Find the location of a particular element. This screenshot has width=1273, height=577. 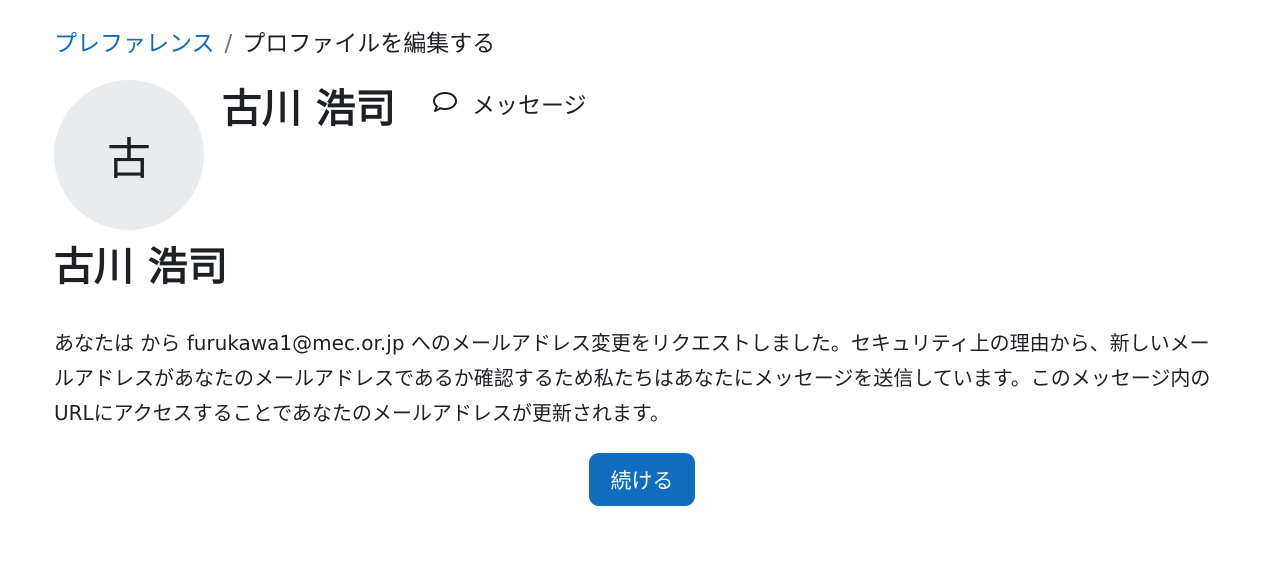

breadcrumb-current-edit-profile: プロファイルを編集する is located at coordinates (369, 44).